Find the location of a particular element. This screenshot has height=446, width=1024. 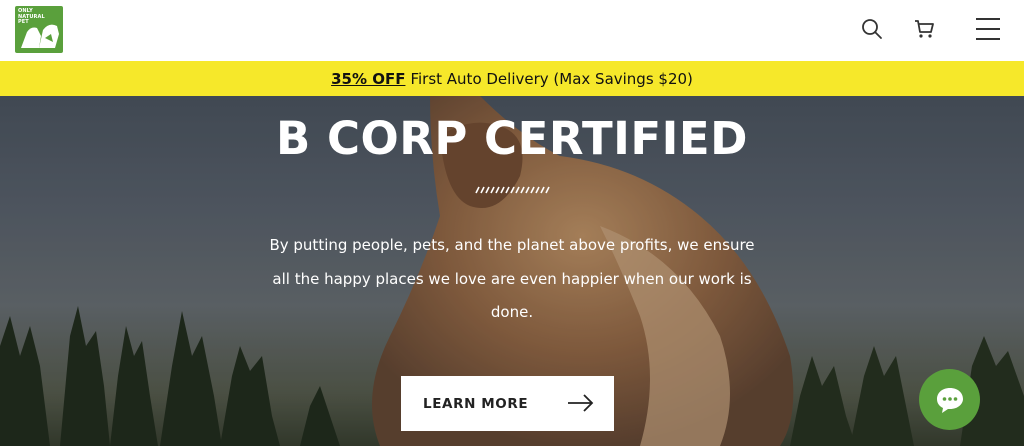

logo-animals-icon is located at coordinates (40, 36).